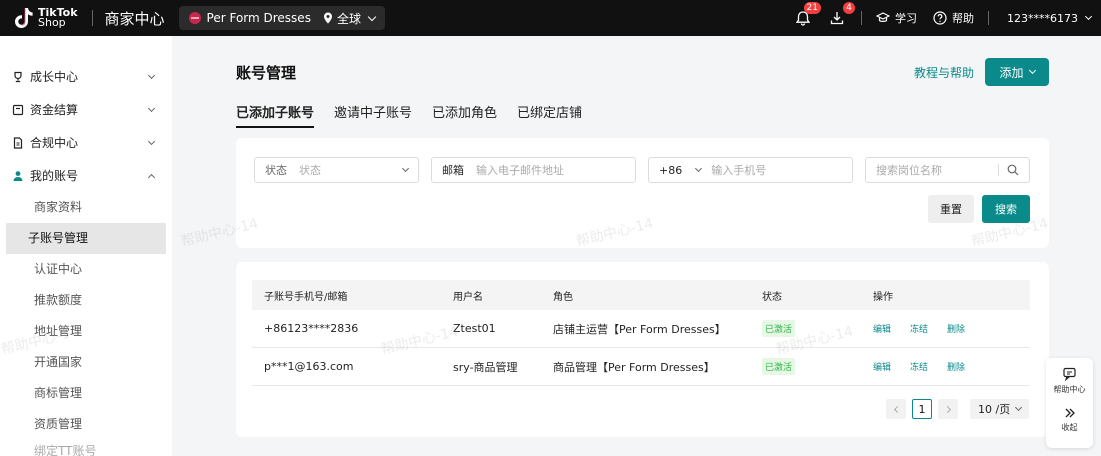  I want to click on logo-wordmark-line2: Shop, so click(52, 22).